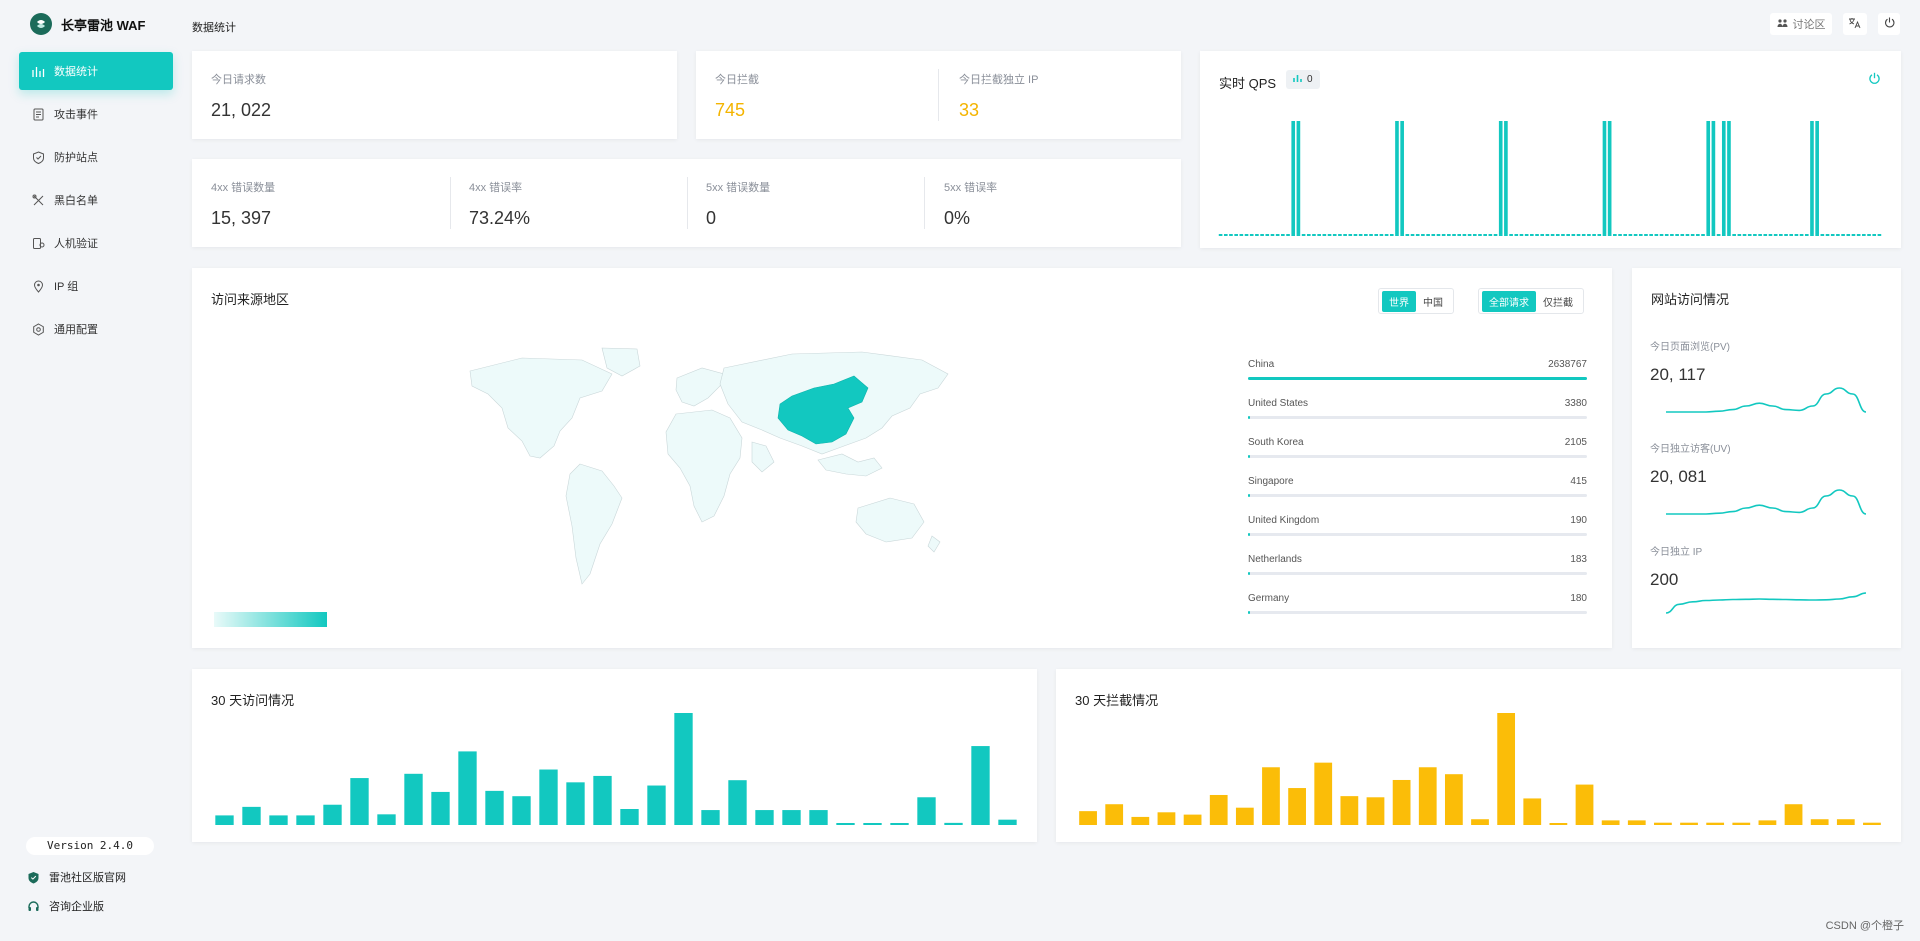 This screenshot has height=941, width=1920. What do you see at coordinates (66, 287) in the screenshot?
I see `sidebar-item-label: IP 组` at bounding box center [66, 287].